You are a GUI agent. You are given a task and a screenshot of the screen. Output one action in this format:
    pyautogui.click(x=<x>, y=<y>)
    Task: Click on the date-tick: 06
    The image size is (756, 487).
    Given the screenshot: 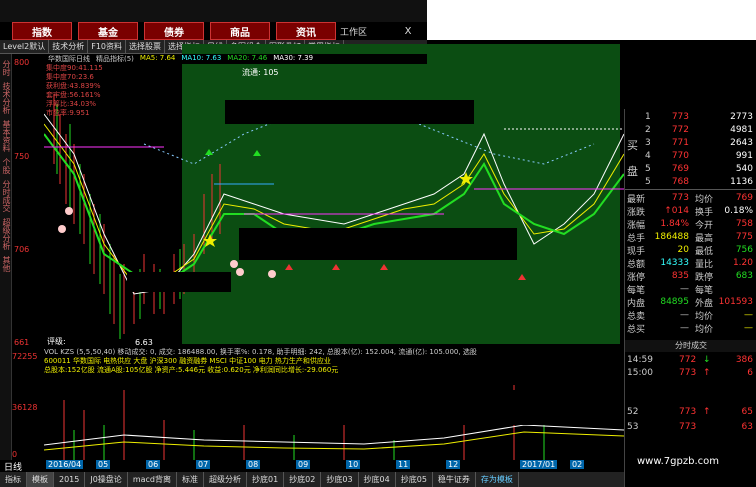 What is the action you would take?
    pyautogui.click(x=153, y=464)
    